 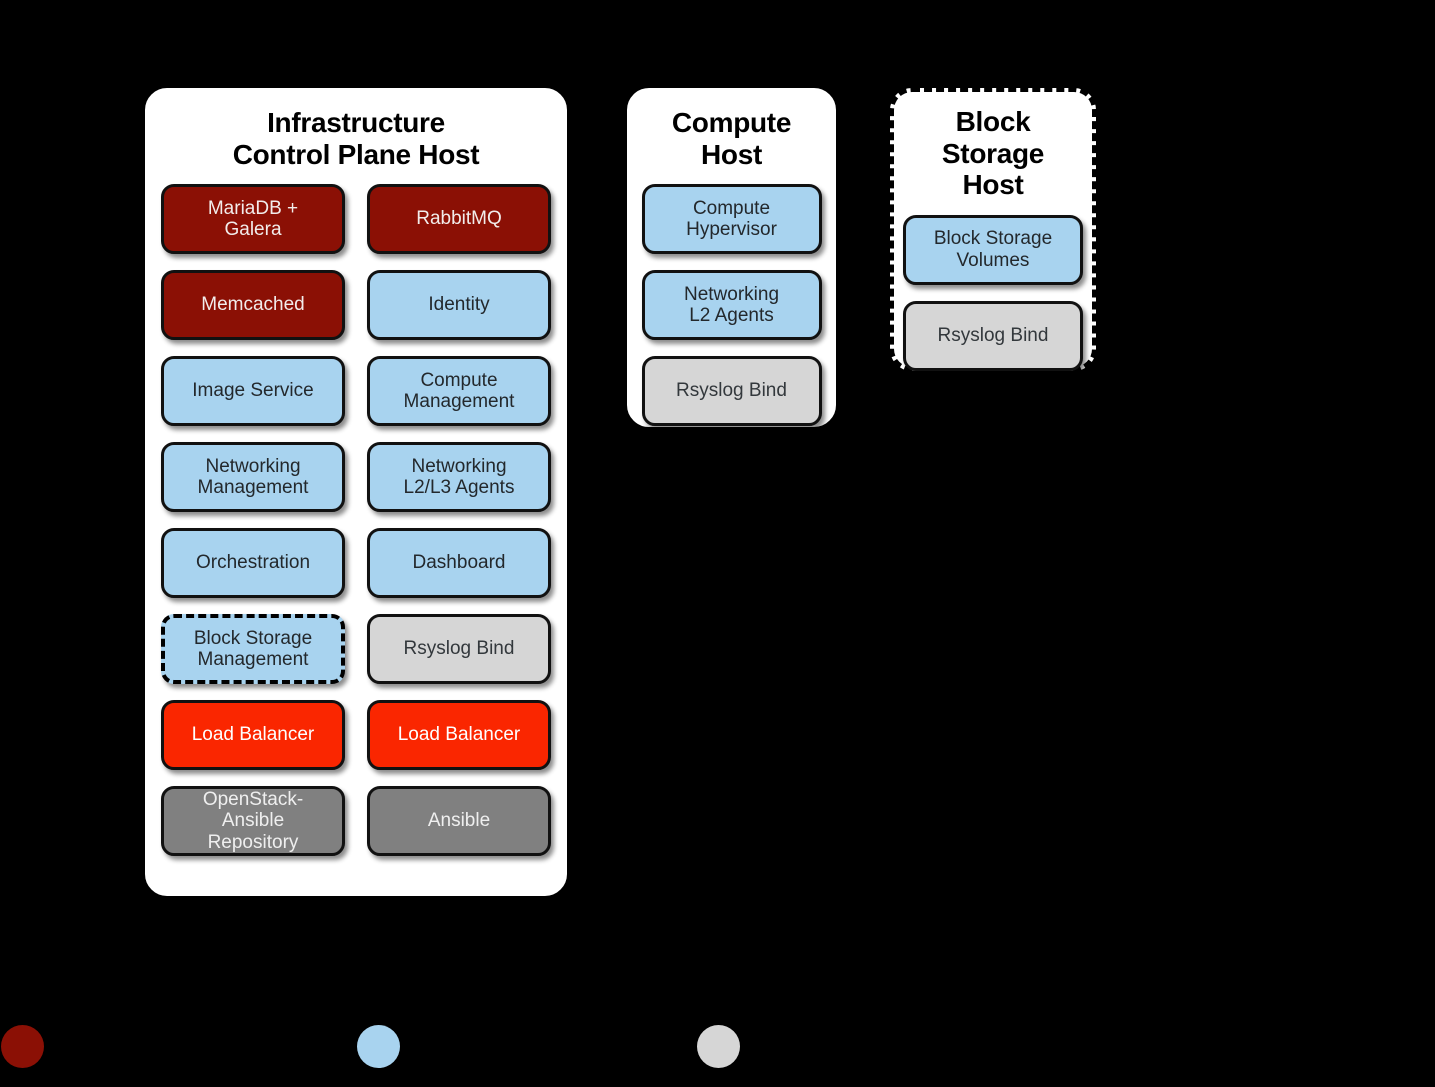 What do you see at coordinates (459, 563) in the screenshot?
I see `service-box: Dashboard` at bounding box center [459, 563].